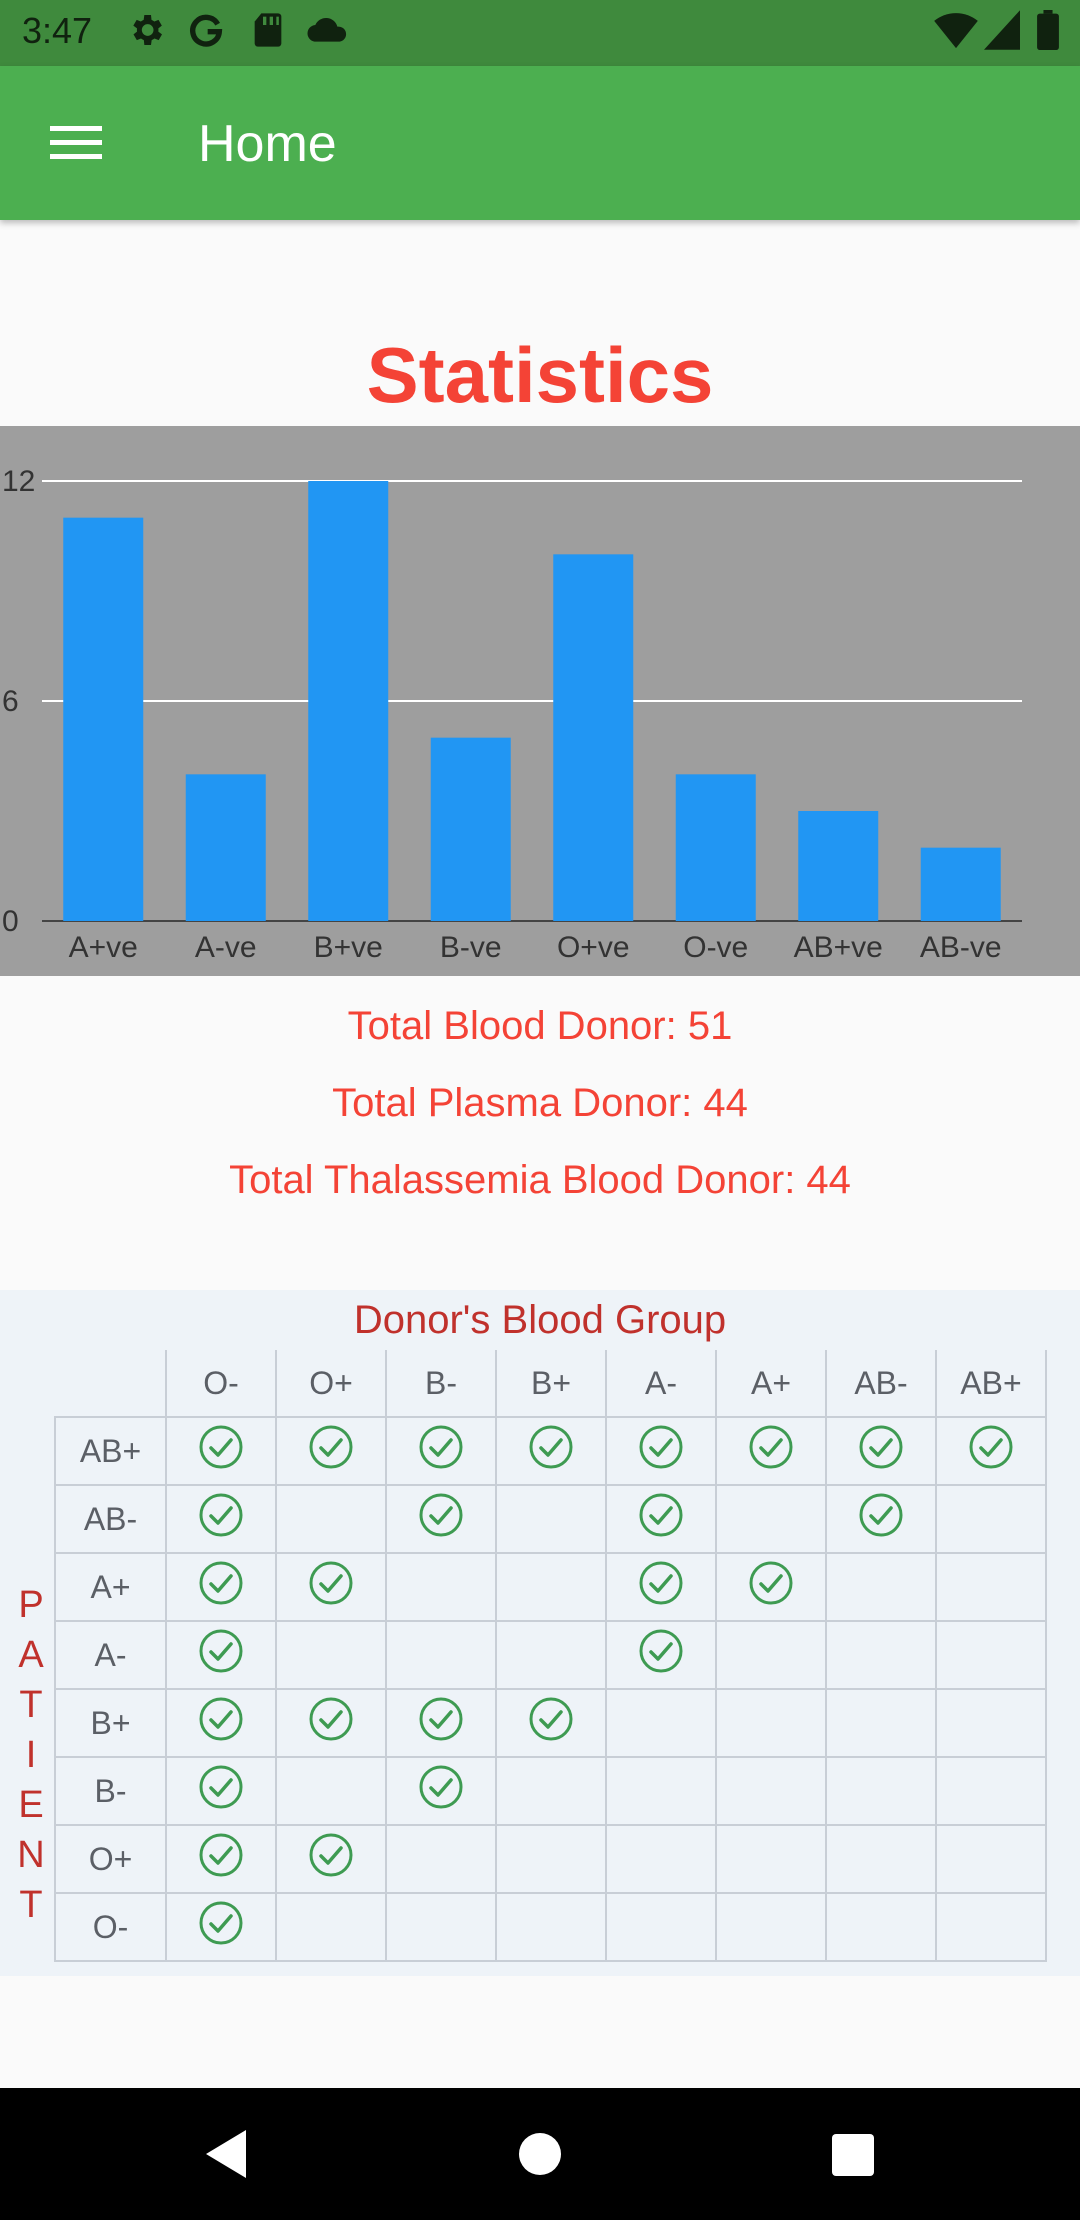 This screenshot has height=2220, width=1080. Describe the element at coordinates (471, 947) in the screenshot. I see `x-tick-label: B-ve` at that location.